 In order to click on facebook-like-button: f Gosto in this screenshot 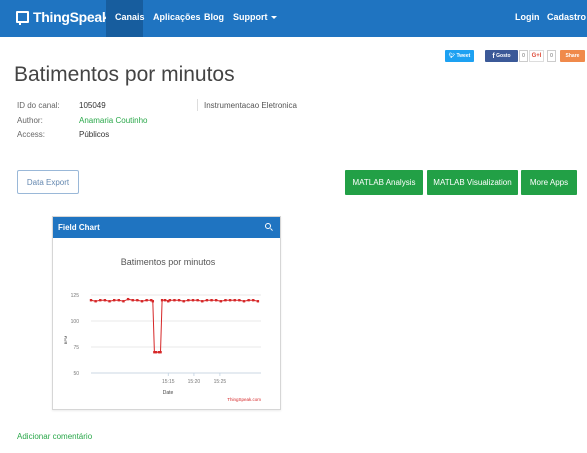, I will do `click(501, 56)`.